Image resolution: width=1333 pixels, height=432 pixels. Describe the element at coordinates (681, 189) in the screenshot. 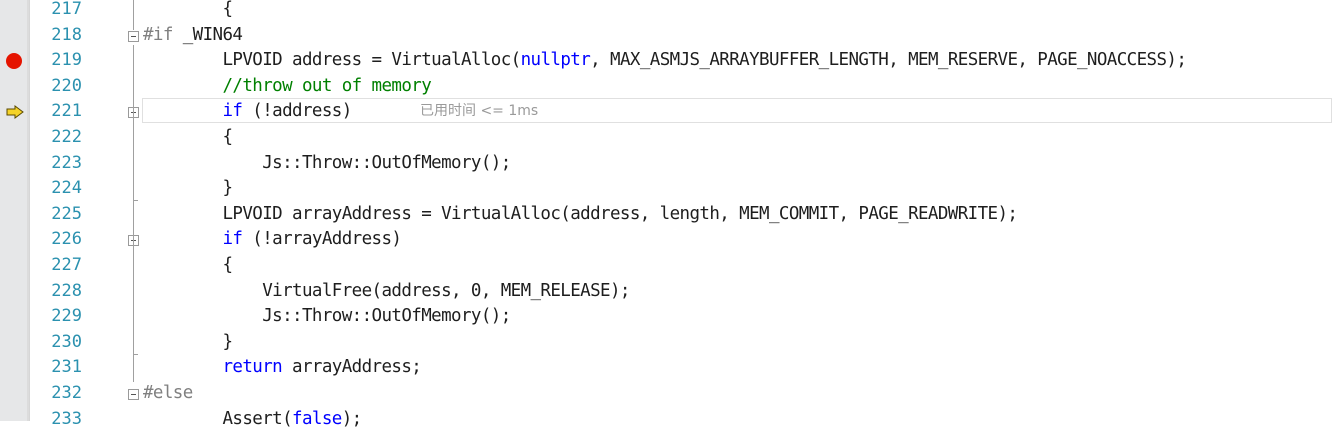

I see `code-line: 224 }` at that location.